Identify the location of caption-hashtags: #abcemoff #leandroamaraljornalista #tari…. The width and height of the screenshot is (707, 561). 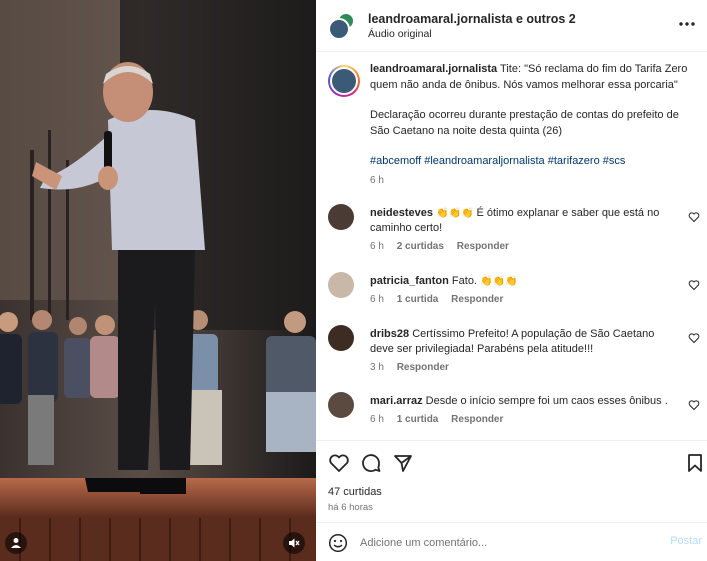
(535, 161).